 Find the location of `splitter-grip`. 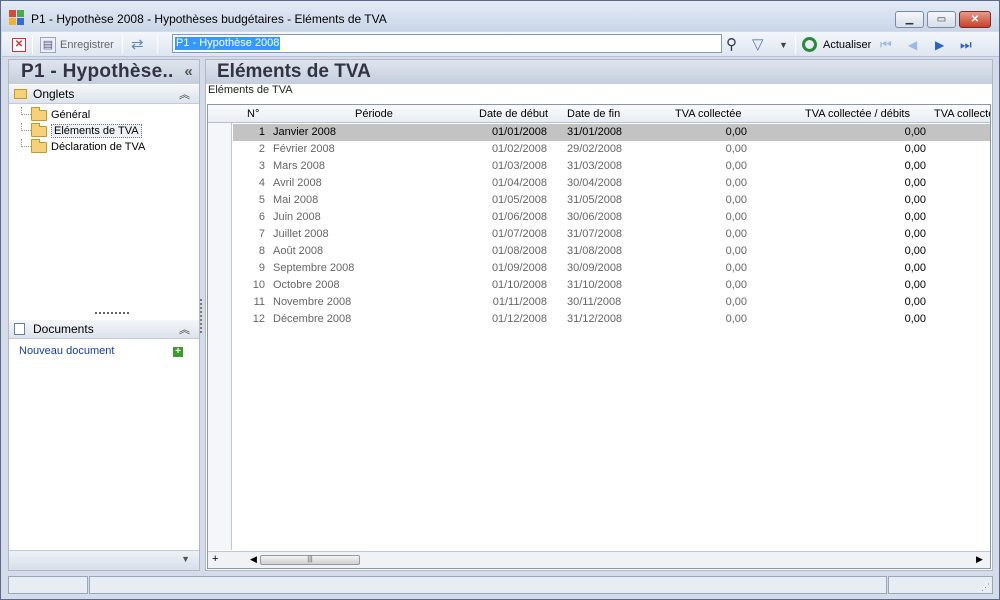

splitter-grip is located at coordinates (112, 313).